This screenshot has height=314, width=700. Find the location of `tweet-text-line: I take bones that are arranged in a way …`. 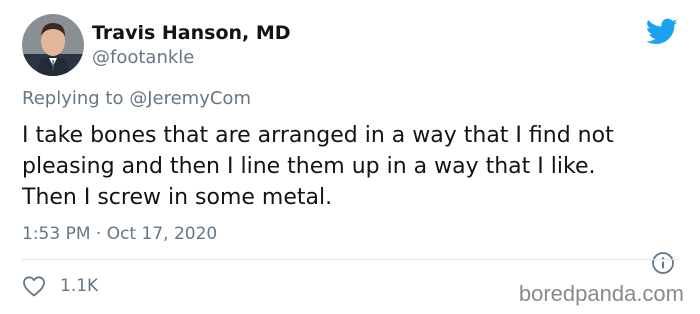

tweet-text-line: I take bones that are arranged in a way … is located at coordinates (318, 135).